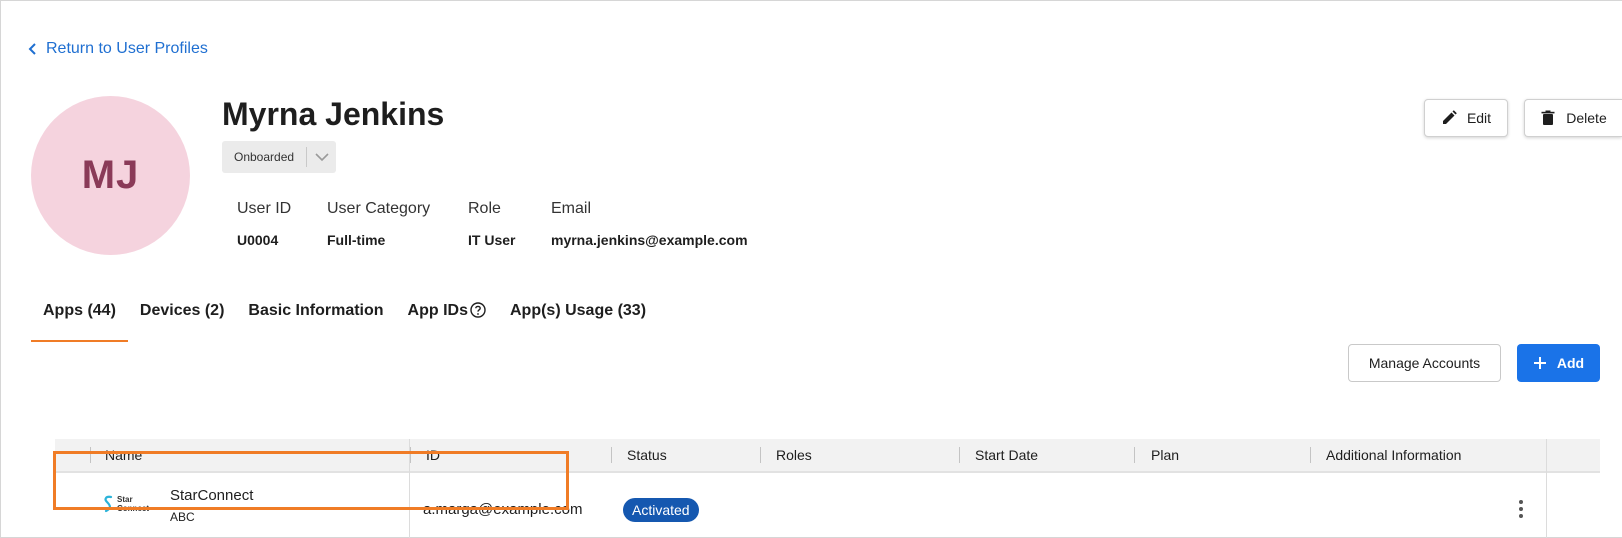 The image size is (1622, 538). I want to click on back-link-label: Return to User Profiles, so click(127, 48).